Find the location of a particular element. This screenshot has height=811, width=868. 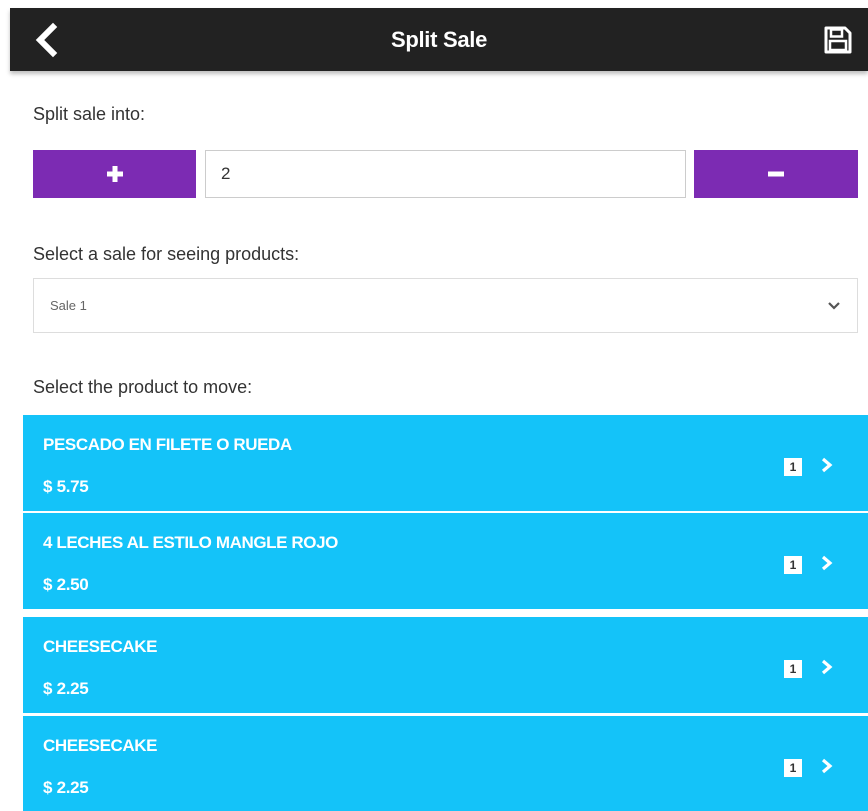

sale-select-label: Select a sale for seeing products: is located at coordinates (166, 254).